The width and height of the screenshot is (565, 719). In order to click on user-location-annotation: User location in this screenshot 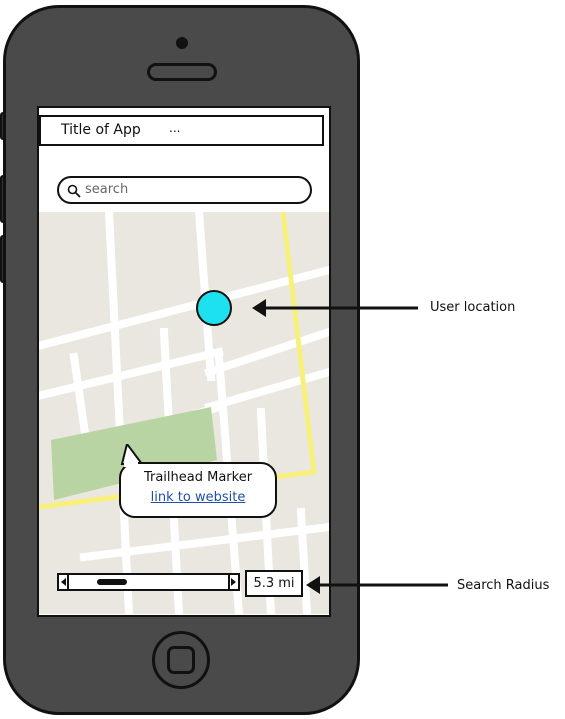, I will do `click(473, 307)`.